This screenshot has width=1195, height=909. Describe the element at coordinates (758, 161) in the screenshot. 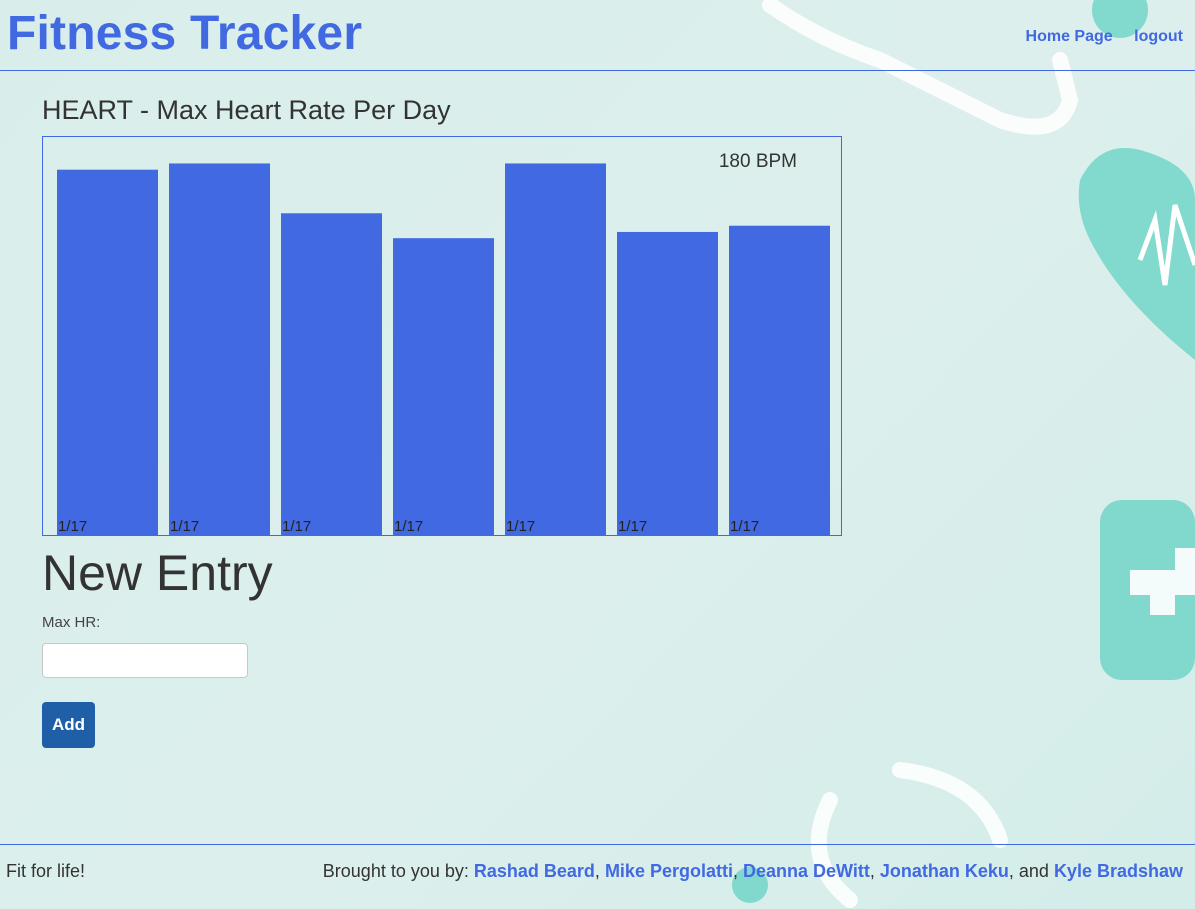

I see `chart-max-annotation: 180 BPM` at that location.